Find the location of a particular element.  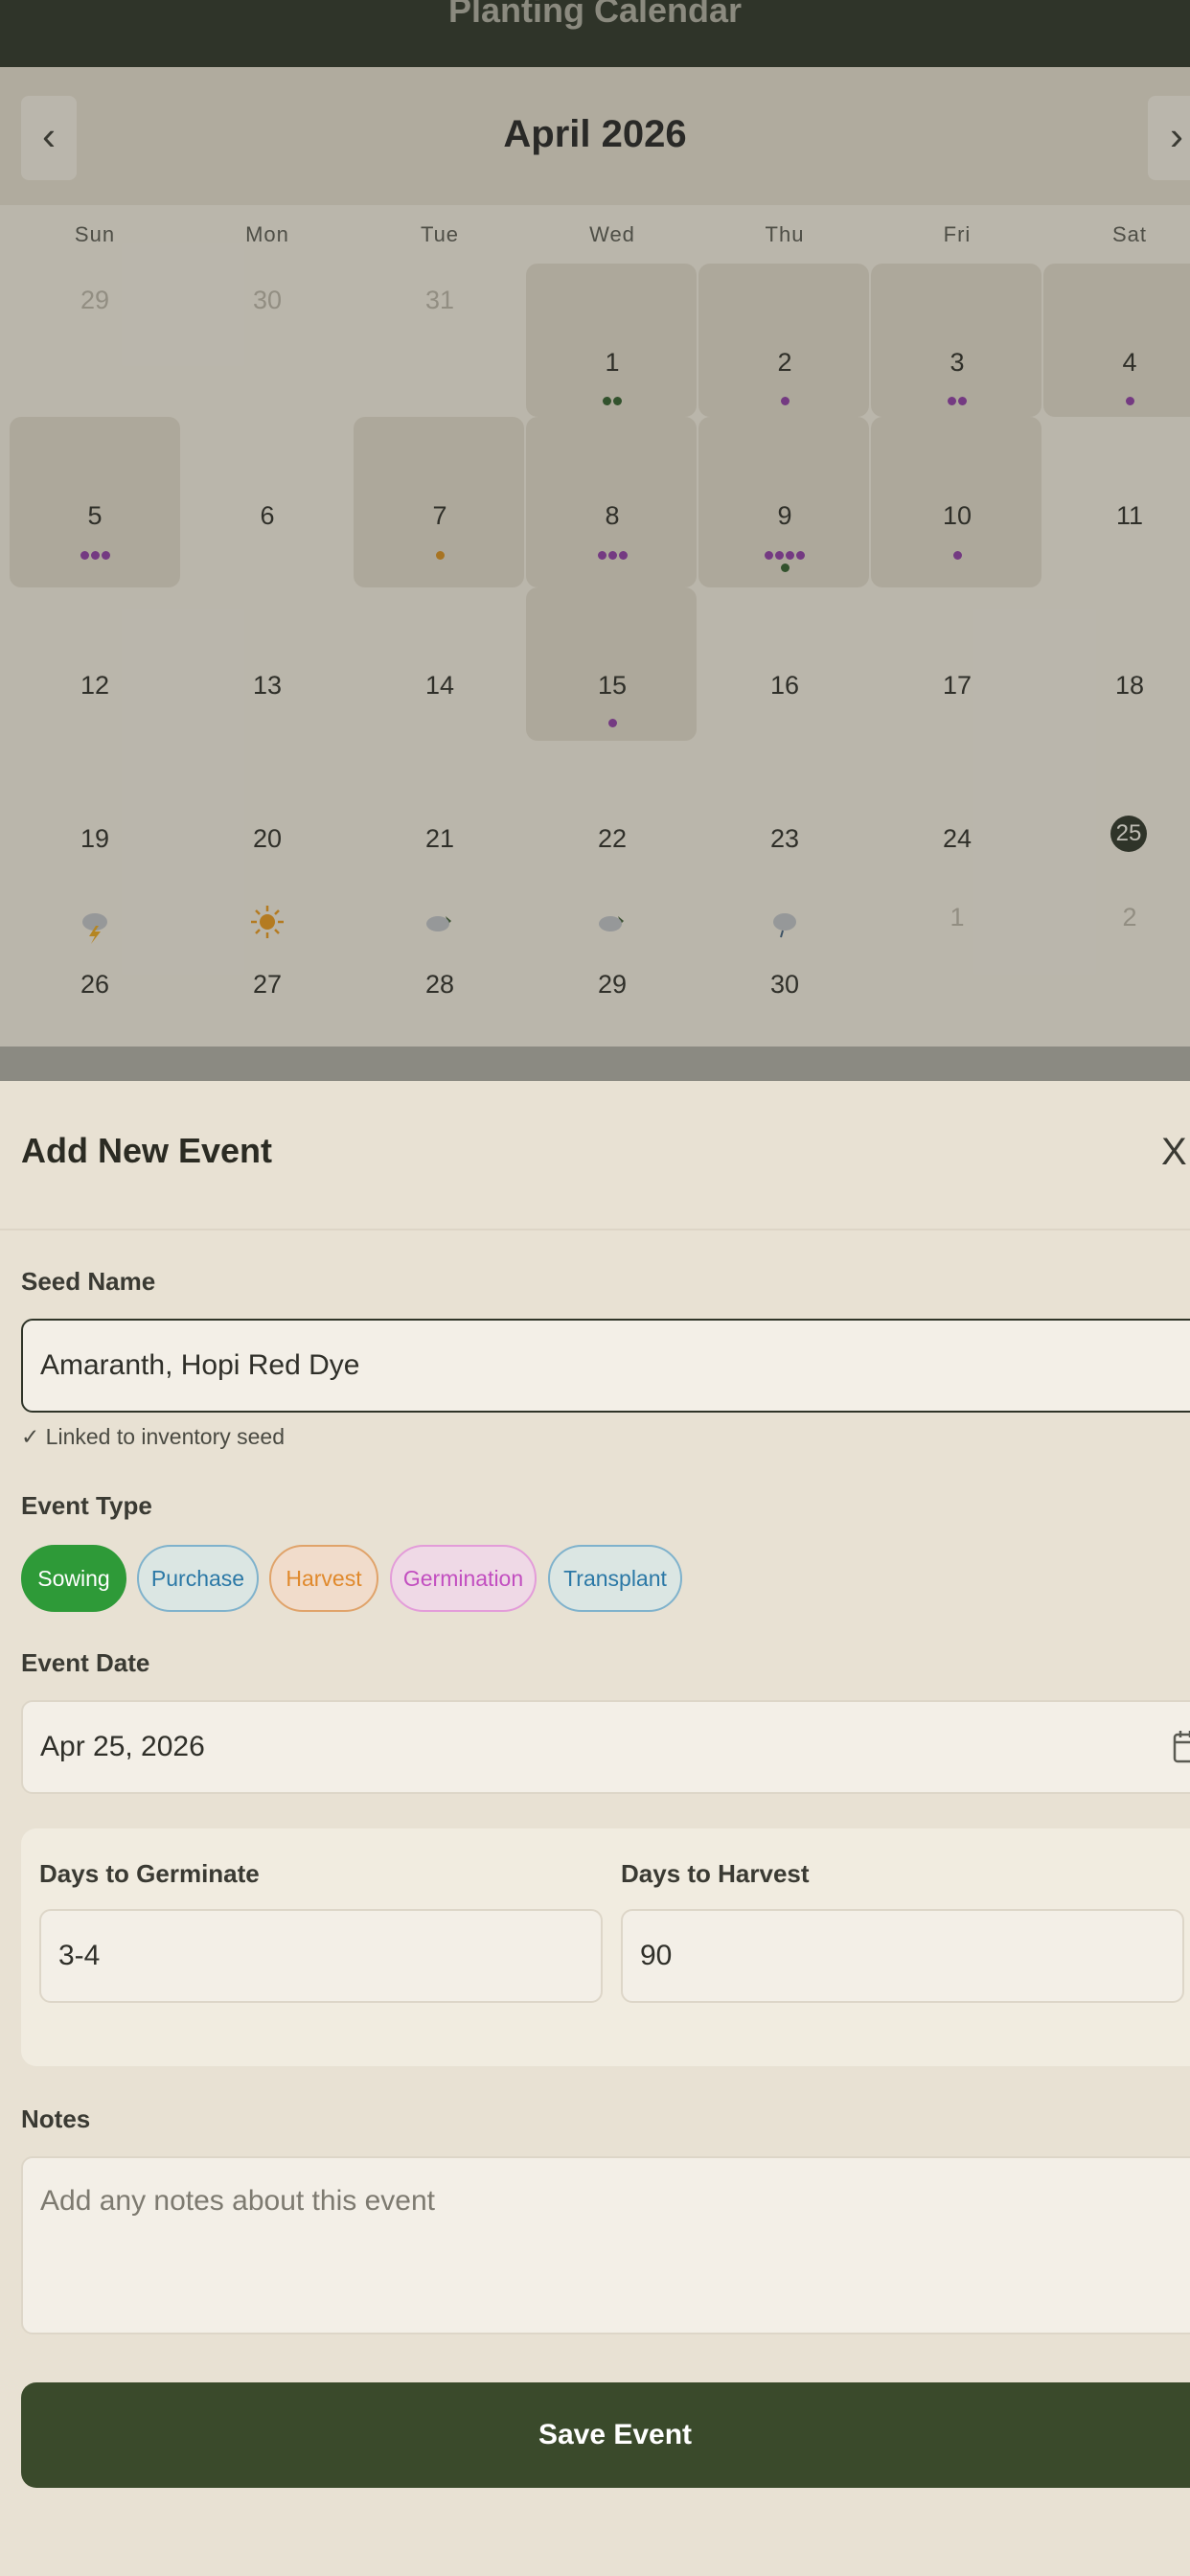

divider is located at coordinates (595, 1229).